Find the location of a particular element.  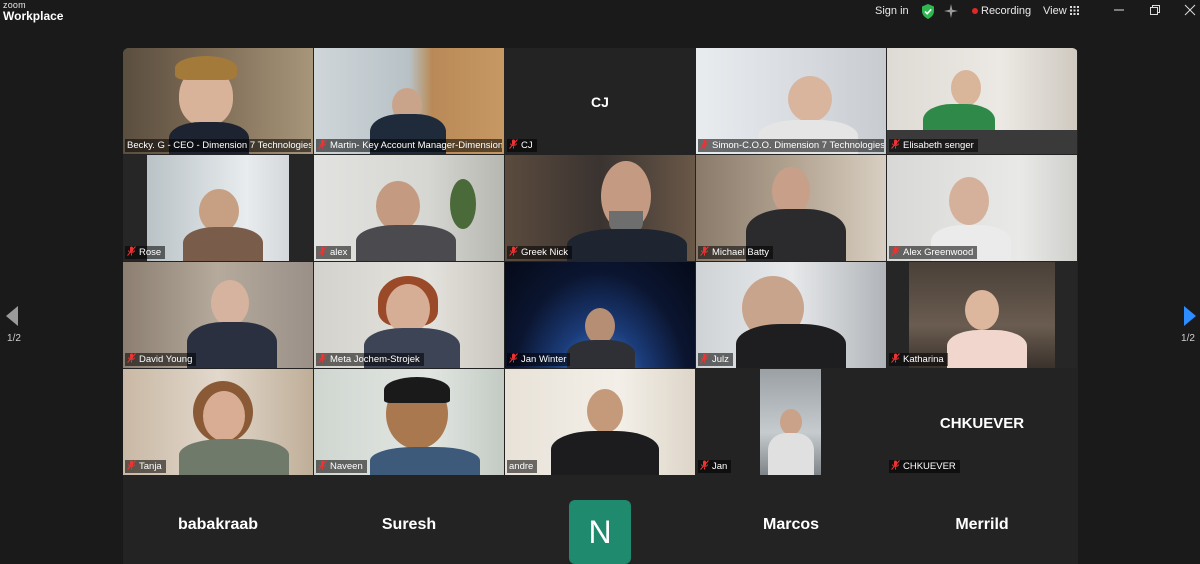

page-indicator-left: 1/2 is located at coordinates (14, 338).